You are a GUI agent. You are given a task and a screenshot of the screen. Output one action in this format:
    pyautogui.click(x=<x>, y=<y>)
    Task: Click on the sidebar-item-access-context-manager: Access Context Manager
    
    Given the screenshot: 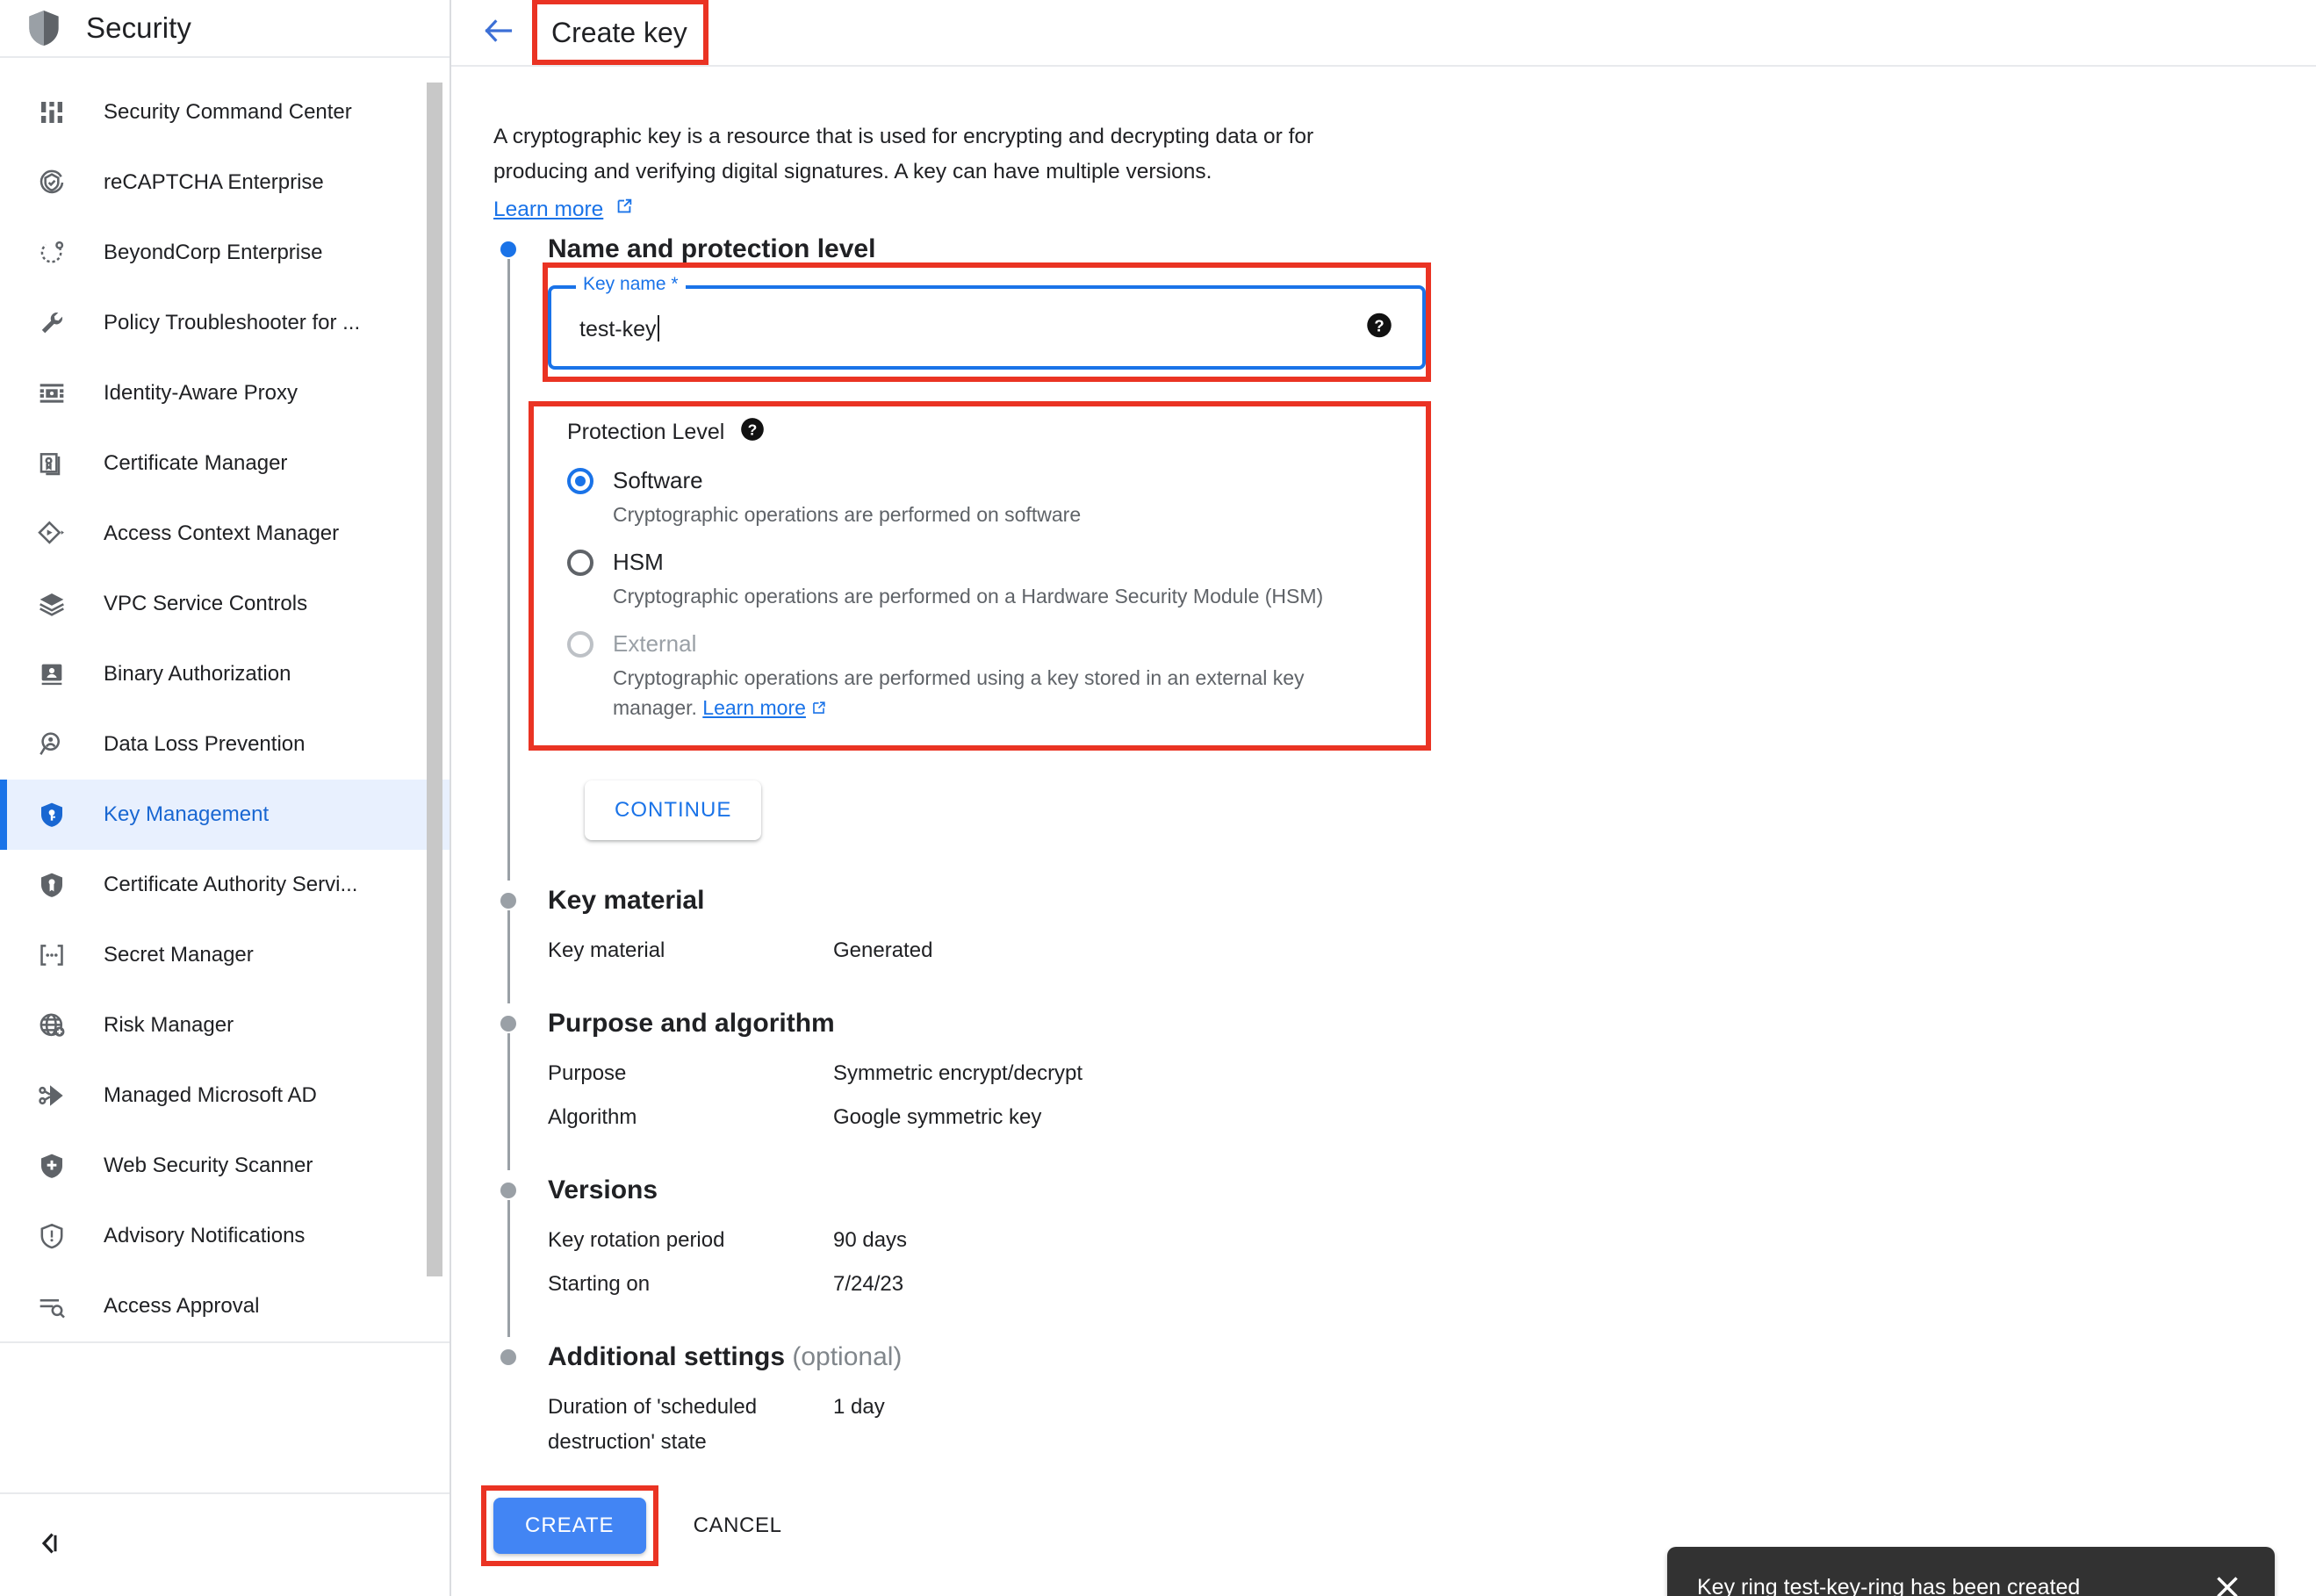 What is the action you would take?
    pyautogui.click(x=225, y=534)
    